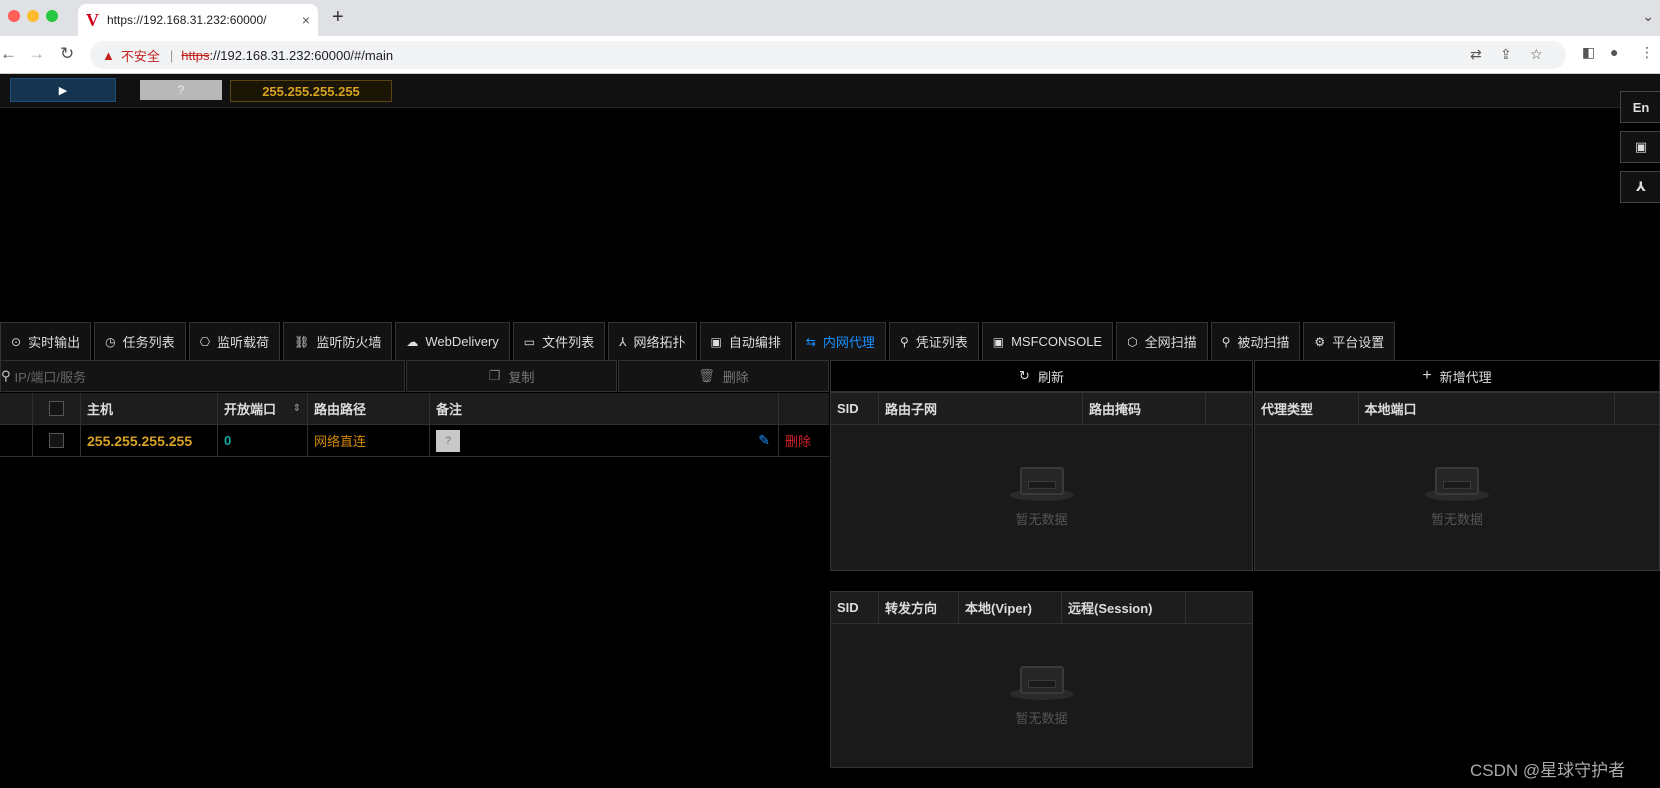  I want to click on translate-icon: ⇄, so click(1476, 54).